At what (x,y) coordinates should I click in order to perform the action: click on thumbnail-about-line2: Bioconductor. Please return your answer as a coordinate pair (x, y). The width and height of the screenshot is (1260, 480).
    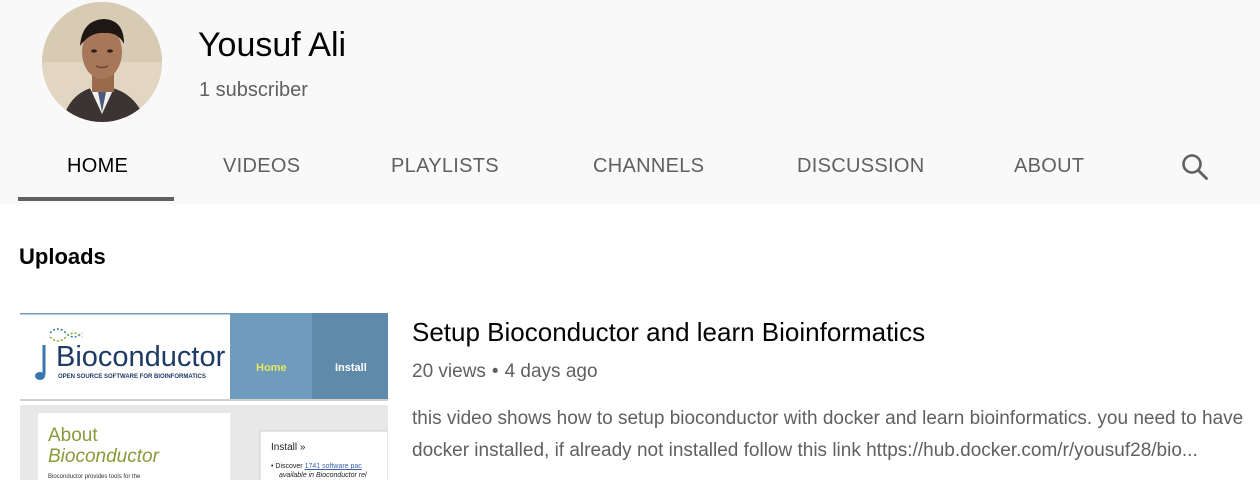
    Looking at the image, I should click on (103, 456).